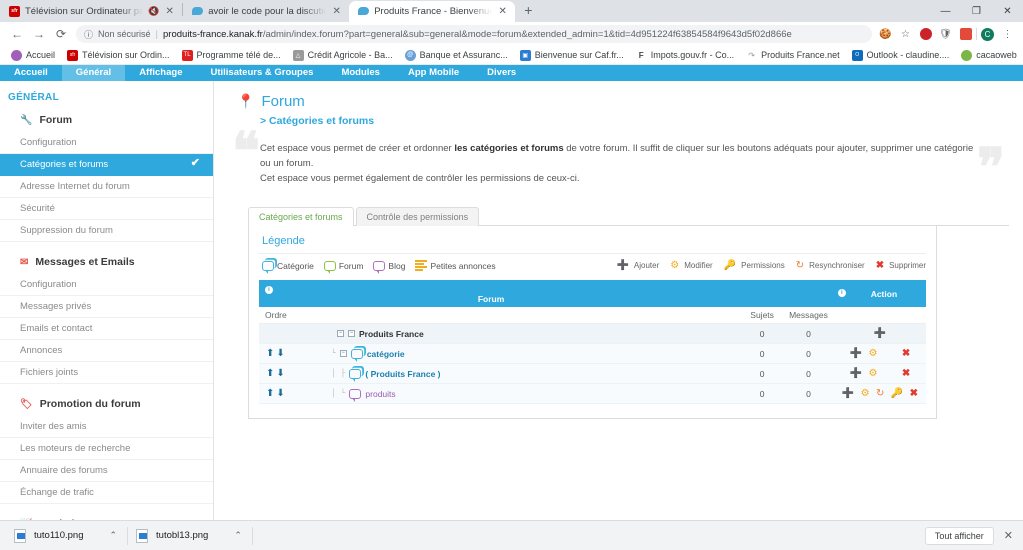 The height and width of the screenshot is (550, 1023). I want to click on topnav-item-modules: Modules, so click(360, 73).